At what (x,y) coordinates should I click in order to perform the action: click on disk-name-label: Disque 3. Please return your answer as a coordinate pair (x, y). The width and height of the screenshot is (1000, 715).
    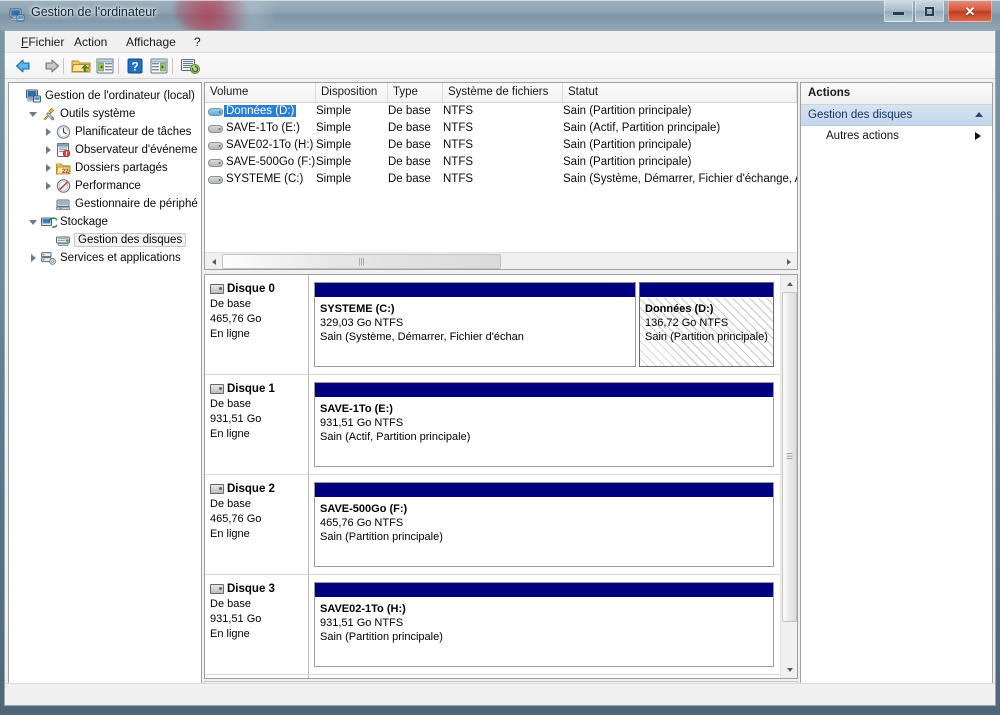
    Looking at the image, I should click on (251, 589).